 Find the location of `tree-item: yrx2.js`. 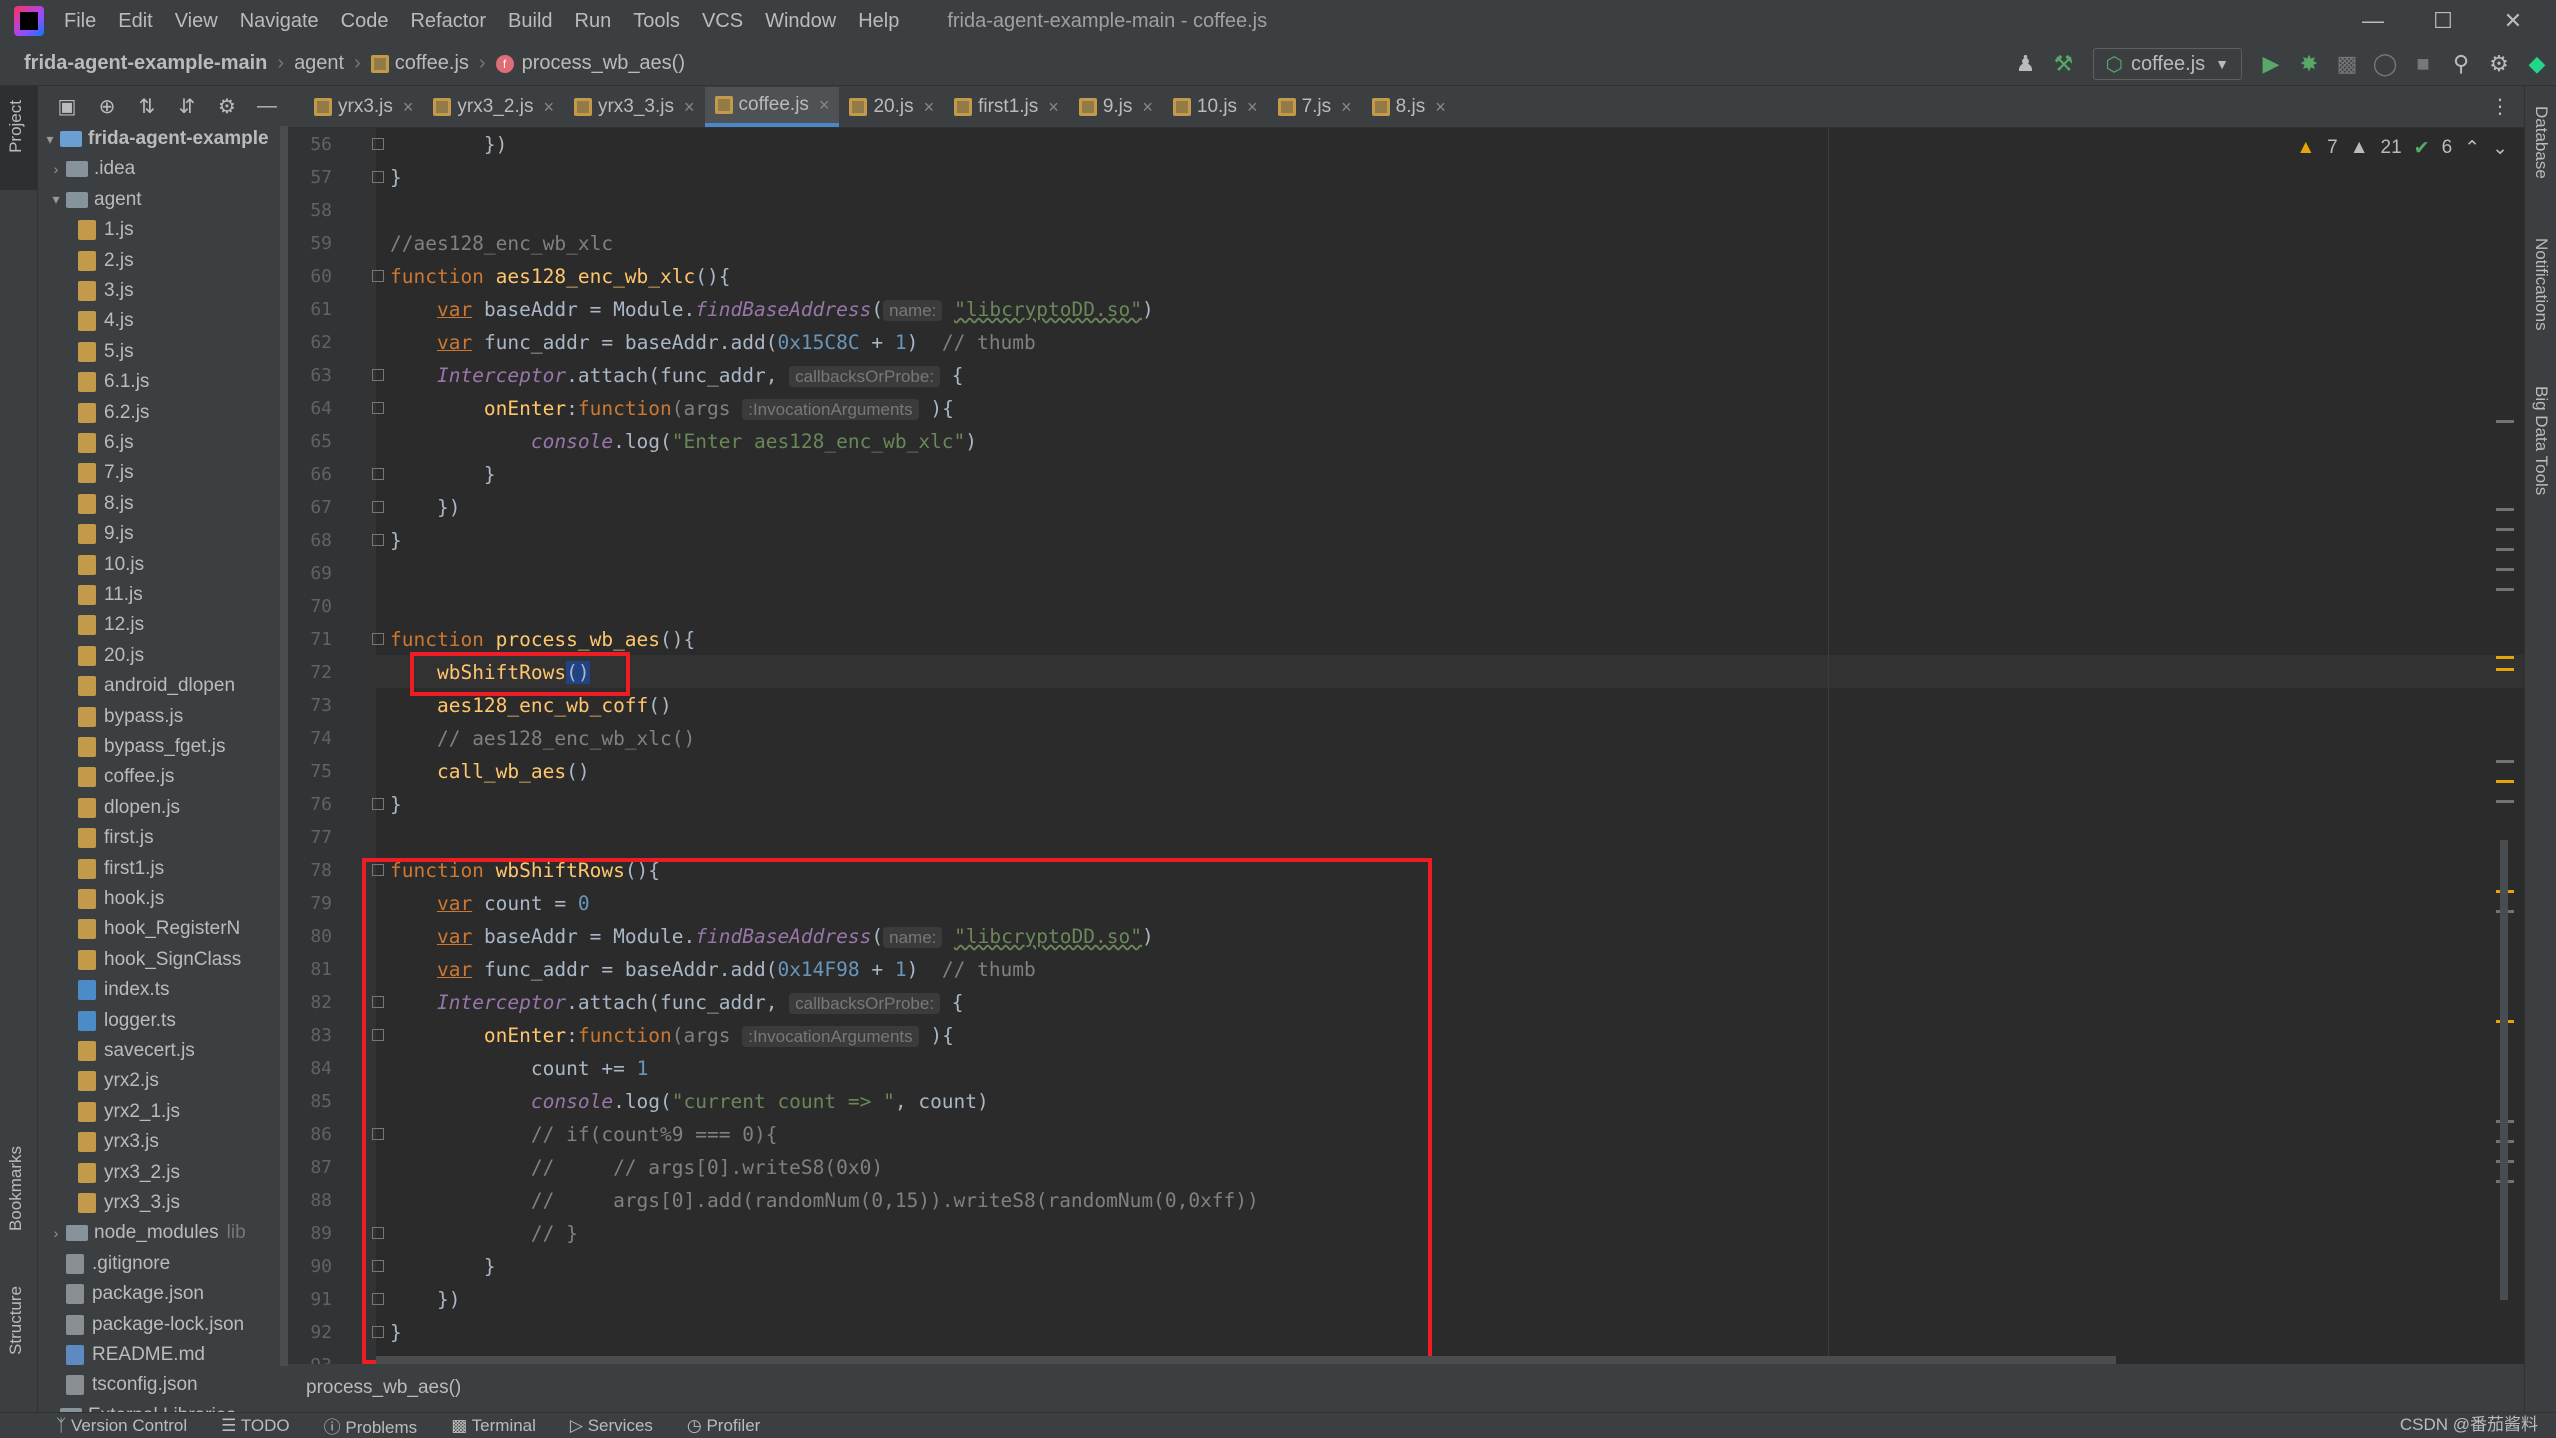

tree-item: yrx2.js is located at coordinates (118, 1081).